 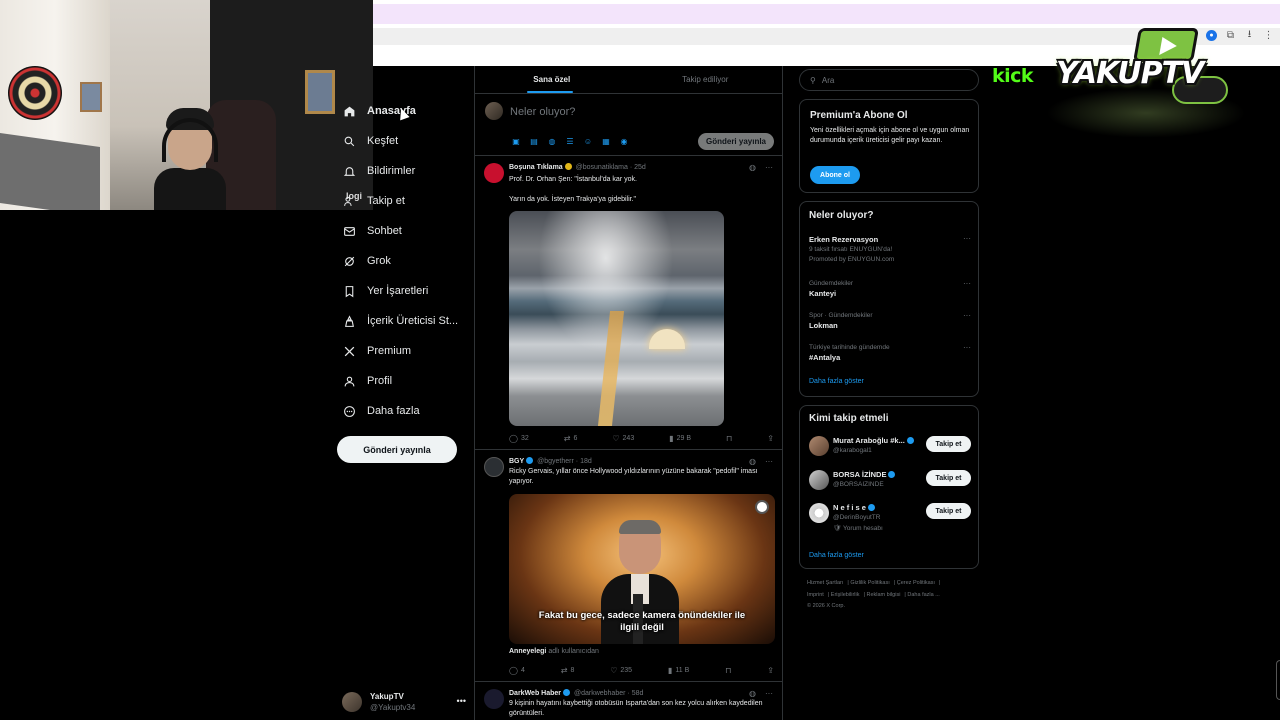 I want to click on repost-button: ⇄ 8, so click(x=568, y=670).